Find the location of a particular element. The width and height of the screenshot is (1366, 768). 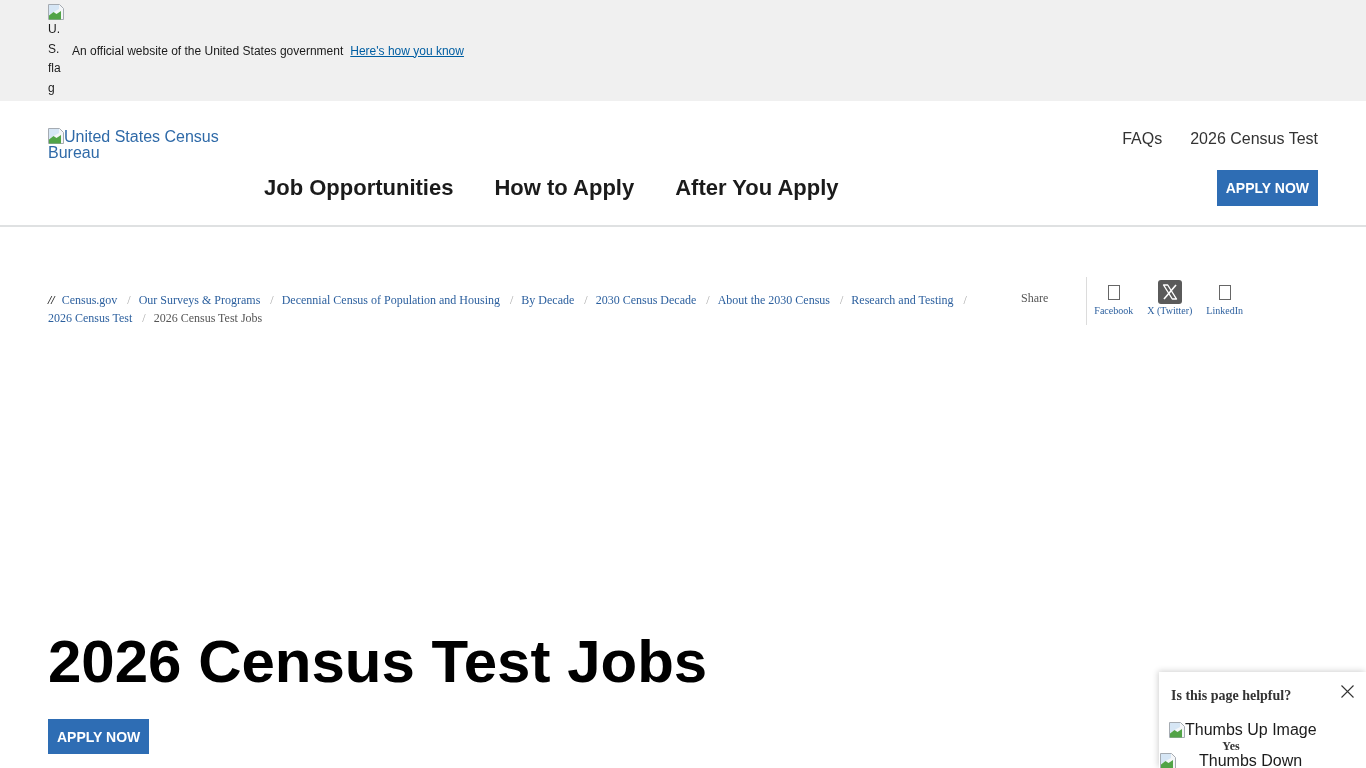

close-icon is located at coordinates (1347, 691).